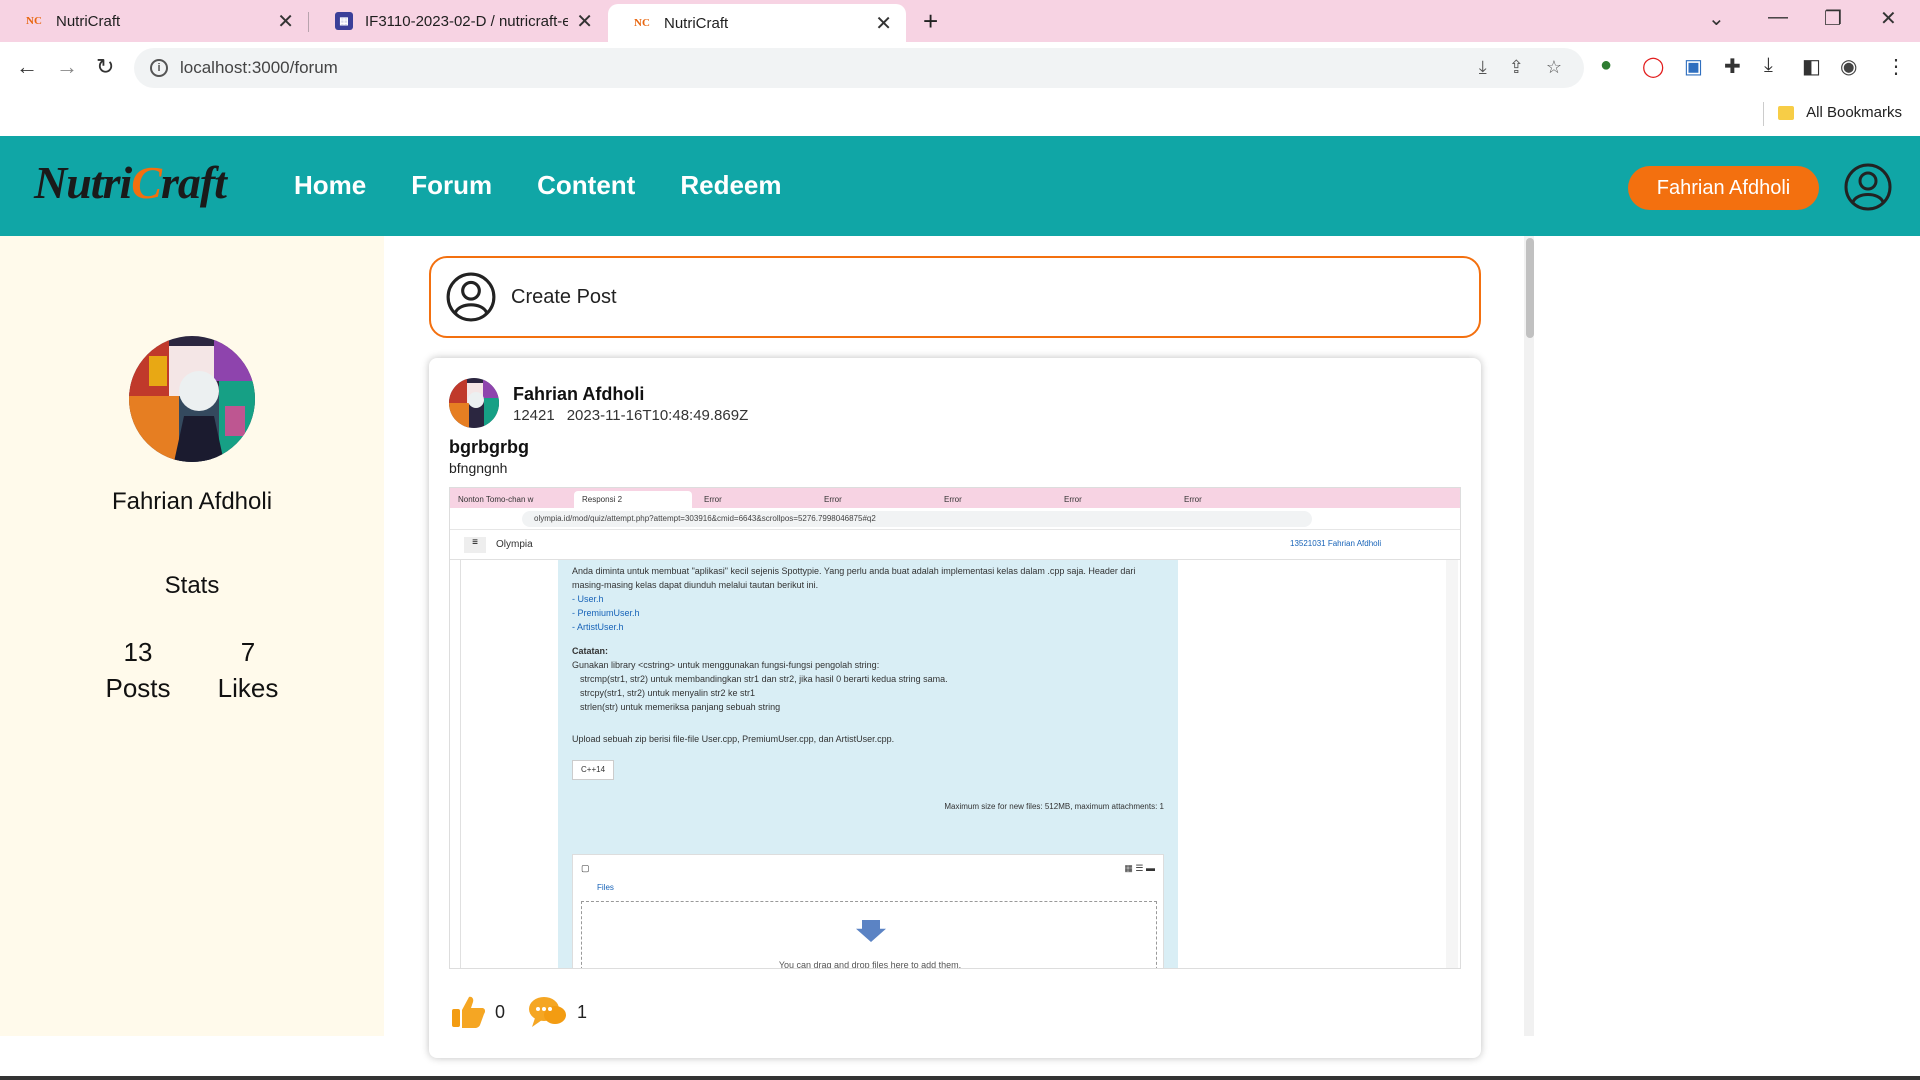  What do you see at coordinates (955, 545) in the screenshot?
I see `embedded-app-bar: ≡ Olympia 13521031 Fahrian Afdholi` at bounding box center [955, 545].